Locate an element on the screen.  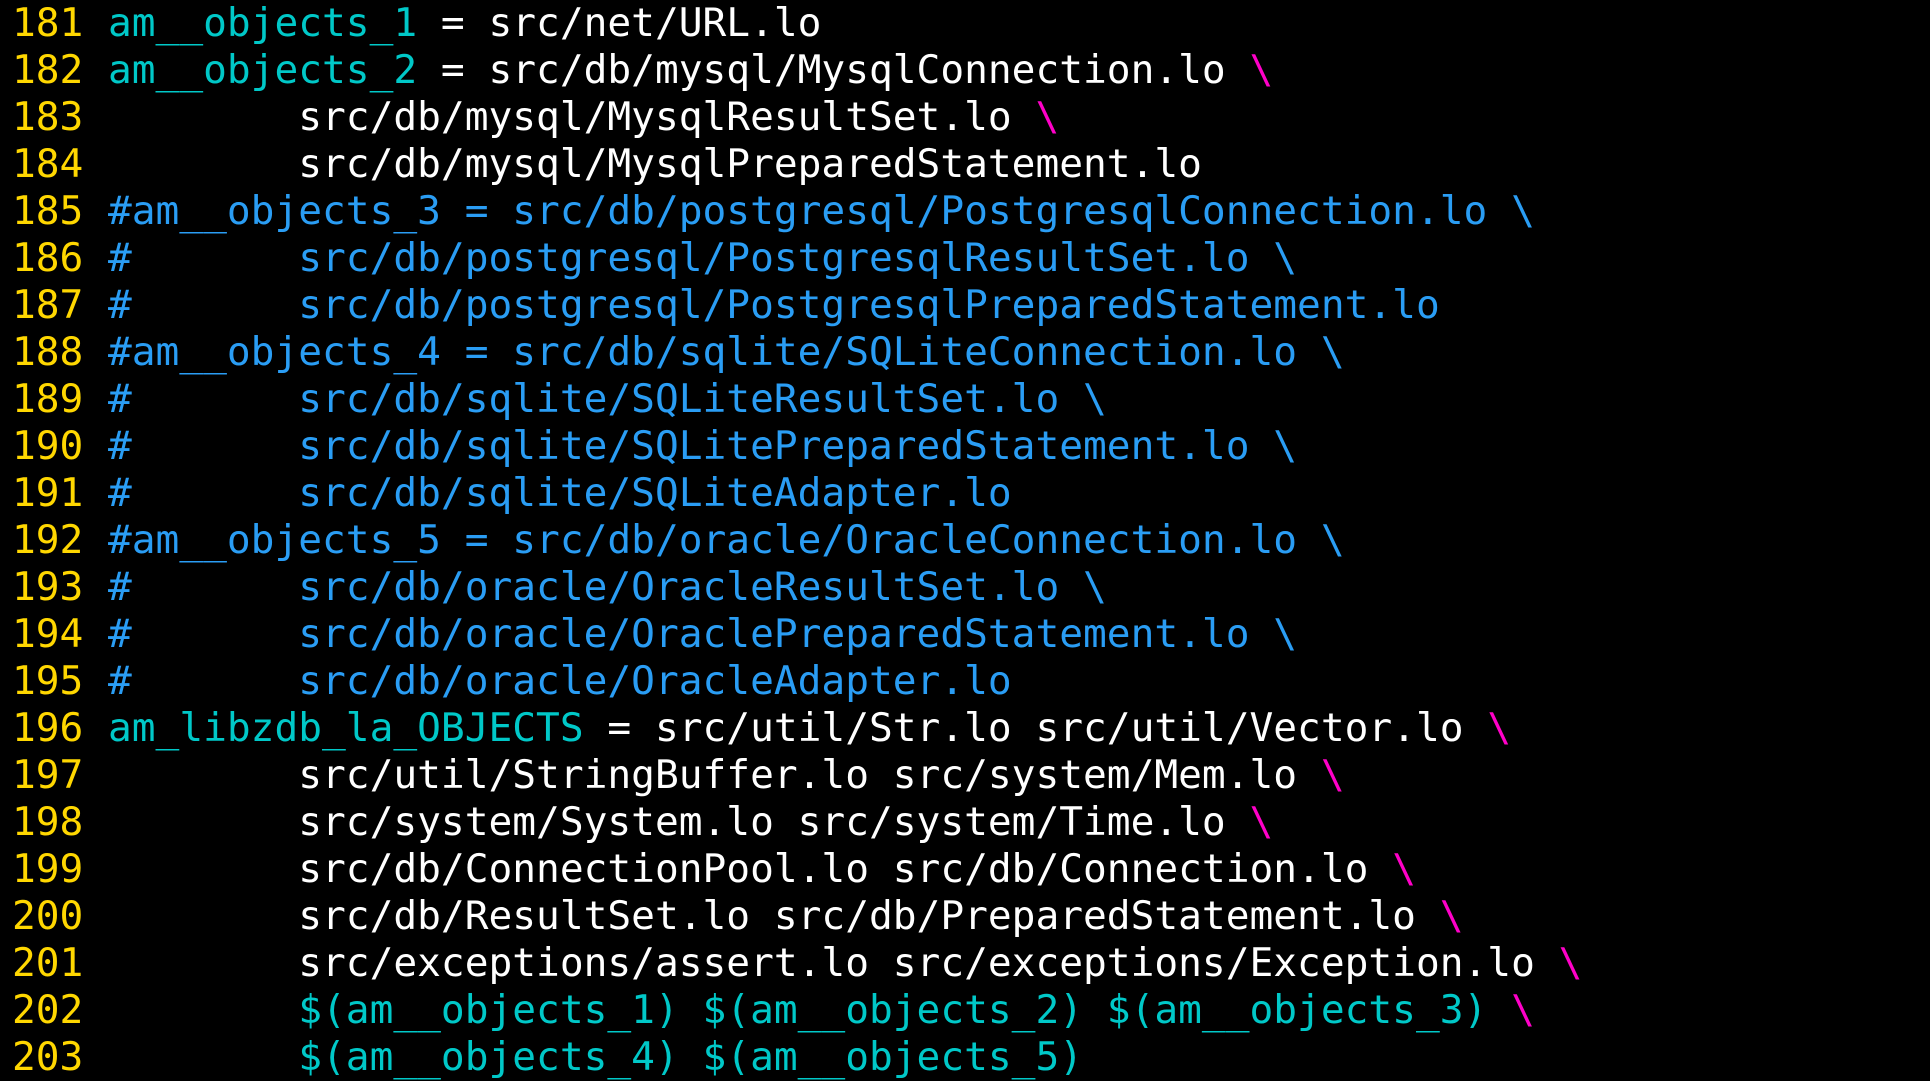
line-content: src/db/mysql/MysqlResultSet.lo \ is located at coordinates (583, 117).